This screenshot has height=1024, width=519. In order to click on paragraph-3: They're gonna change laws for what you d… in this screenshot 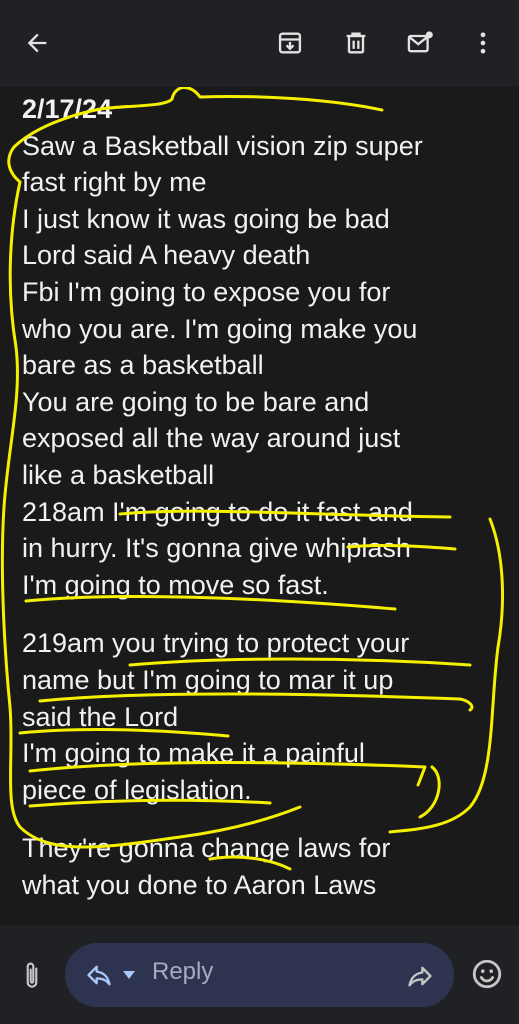, I will do `click(262, 866)`.